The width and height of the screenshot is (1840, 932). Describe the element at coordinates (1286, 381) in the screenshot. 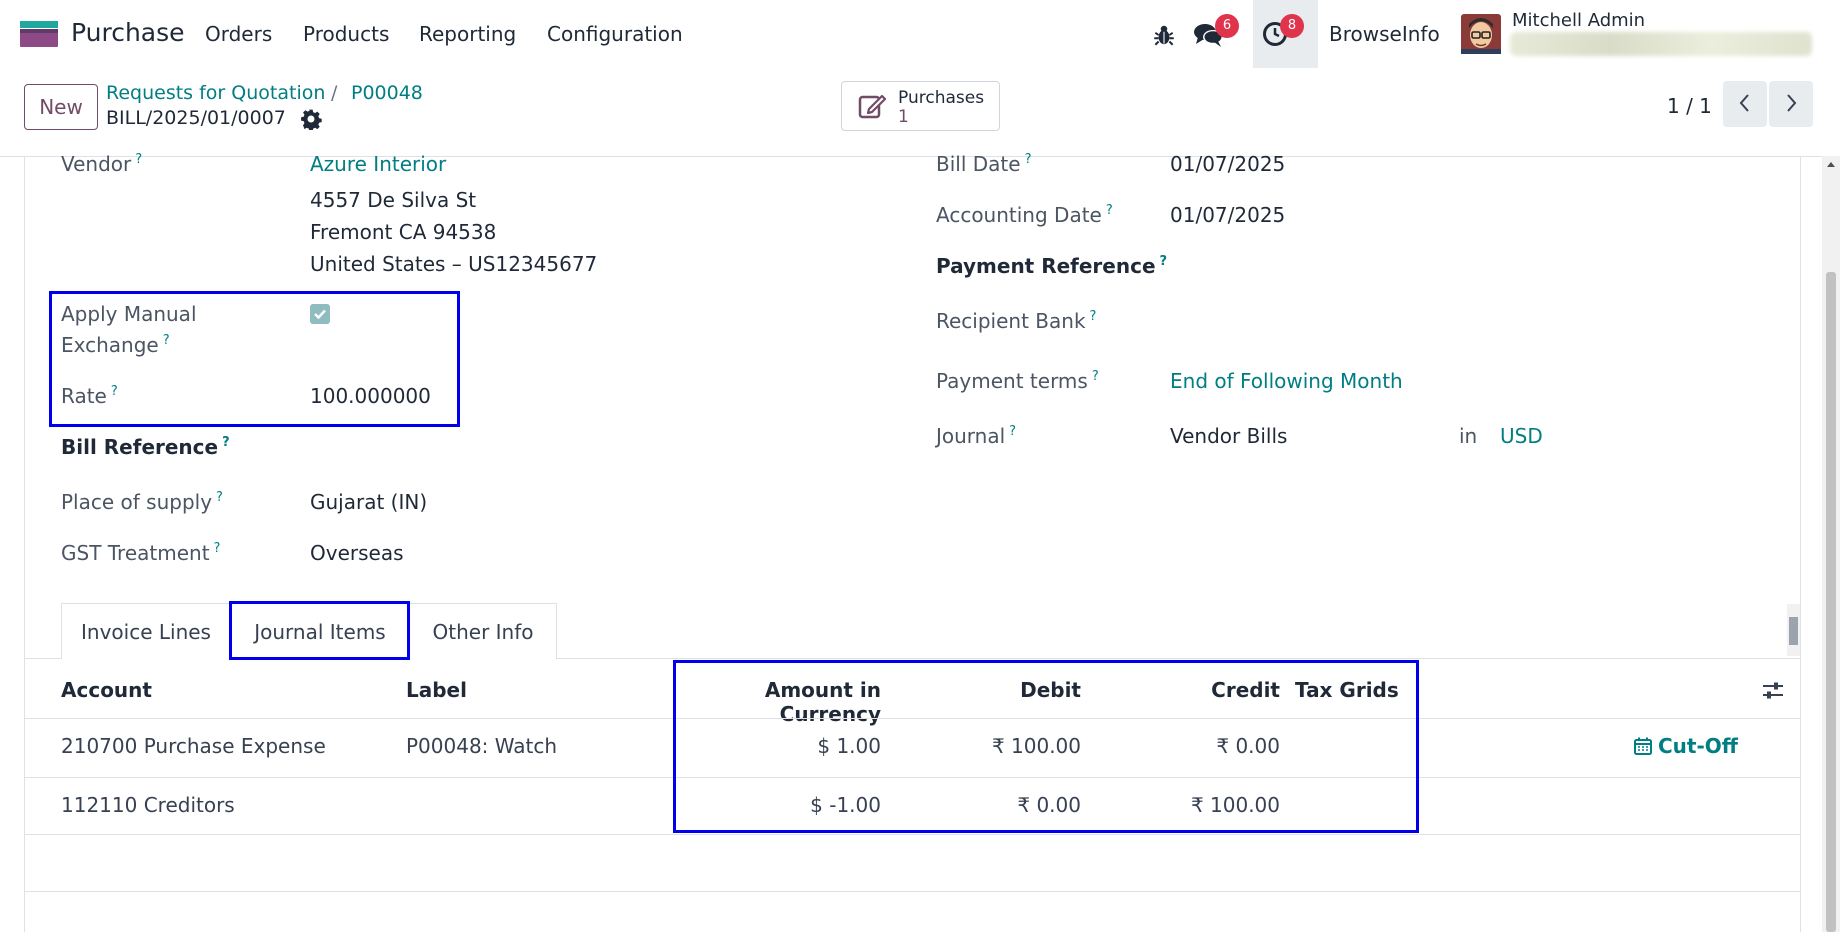

I see `payment-terms-value: End of Following Month` at that location.